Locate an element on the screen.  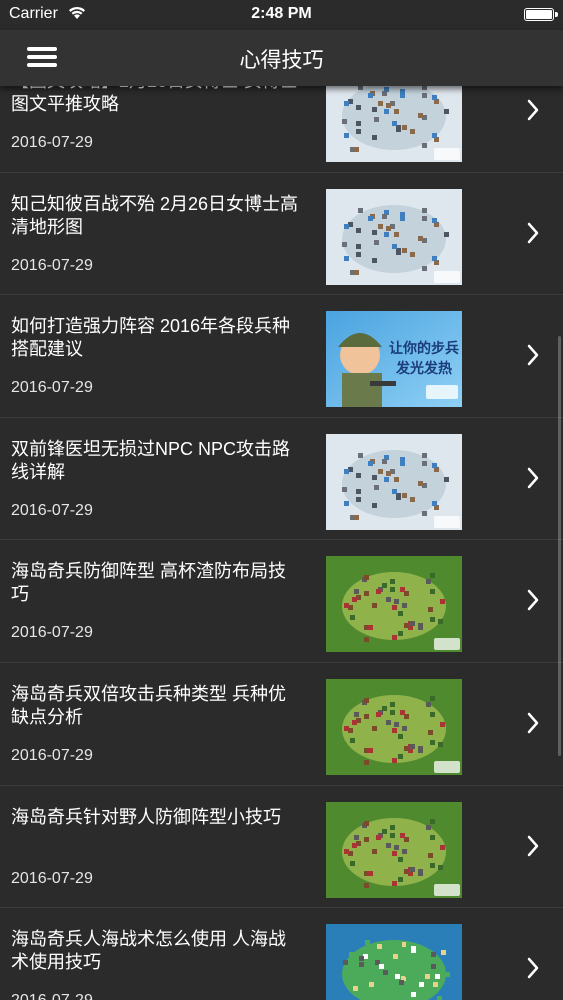
list-item: 海岛奇兵双倍攻击兵种类型 兵种优缺点分析 2016-07-29 is located at coordinates (281, 724).